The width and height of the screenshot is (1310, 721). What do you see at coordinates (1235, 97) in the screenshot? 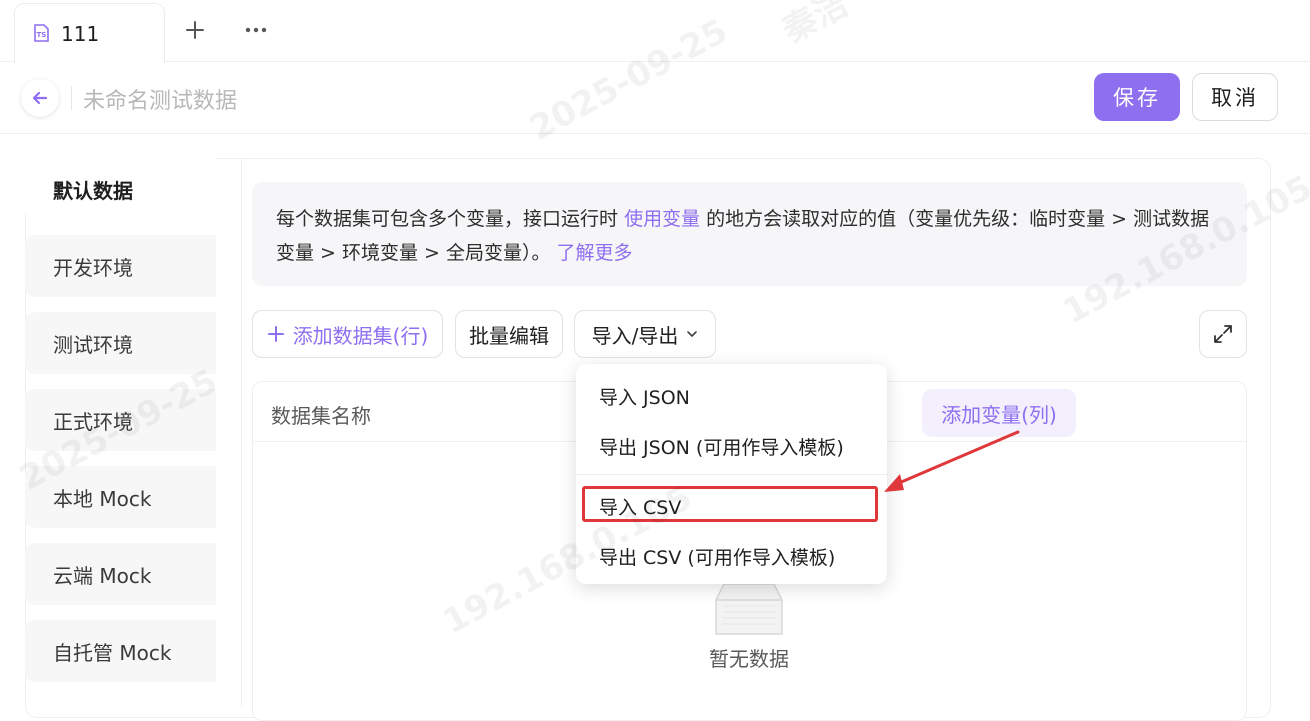
I see `cancel-button: 取消` at bounding box center [1235, 97].